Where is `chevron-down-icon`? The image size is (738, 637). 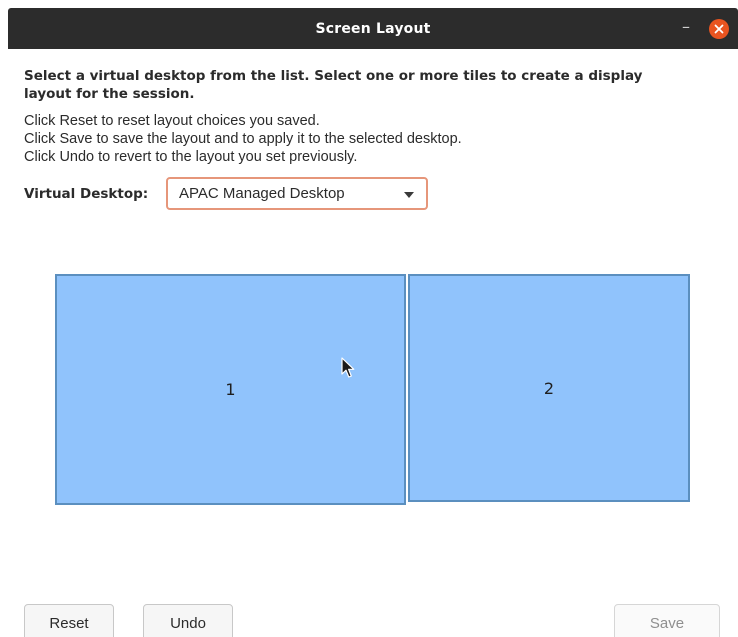
chevron-down-icon is located at coordinates (409, 195).